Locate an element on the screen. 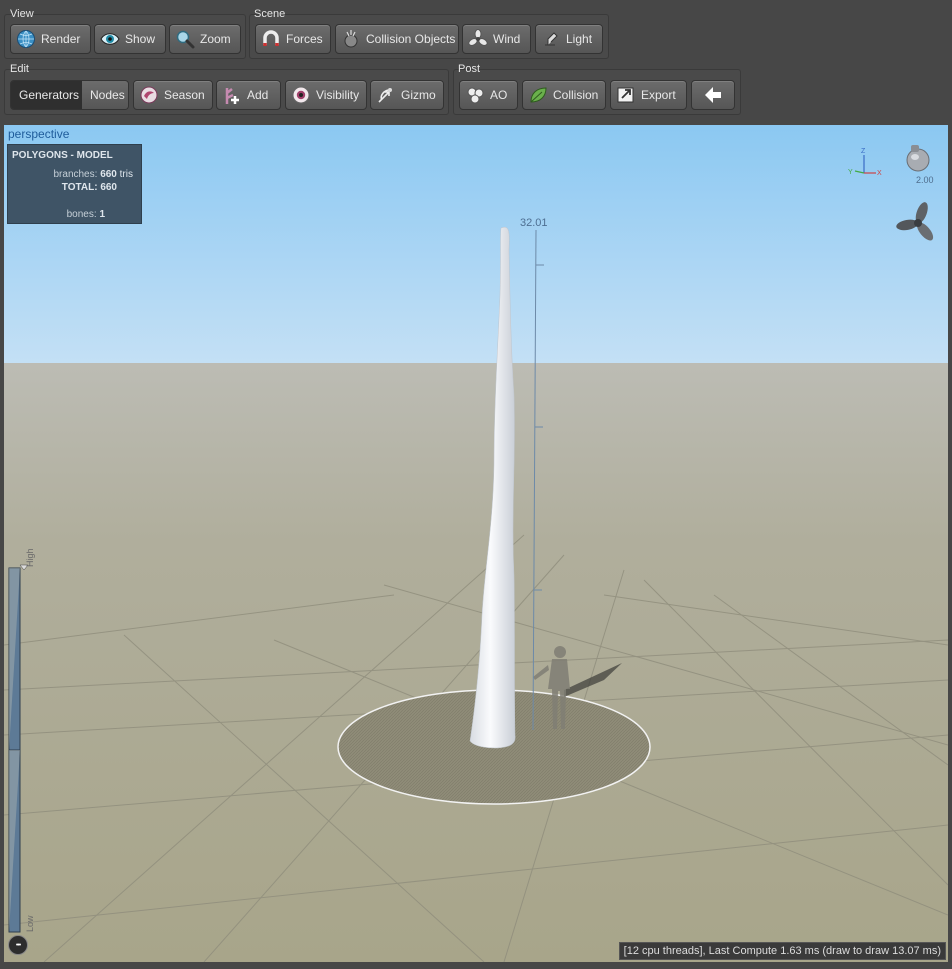  globe-icon is located at coordinates (26, 39).